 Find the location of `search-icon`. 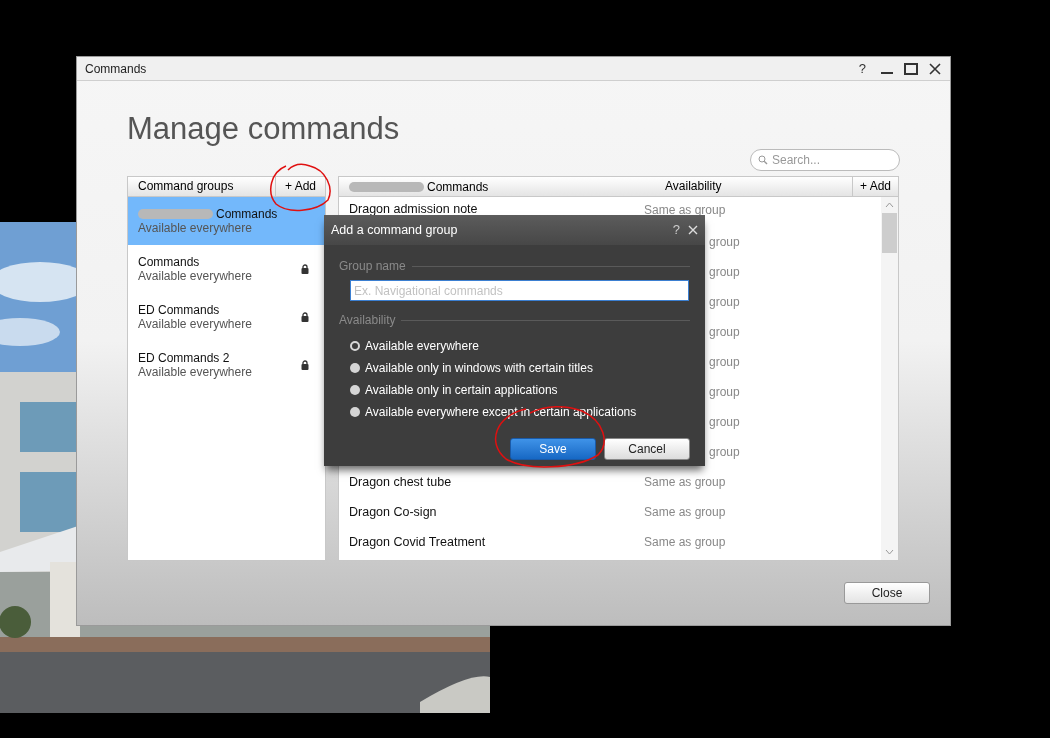

search-icon is located at coordinates (763, 160).